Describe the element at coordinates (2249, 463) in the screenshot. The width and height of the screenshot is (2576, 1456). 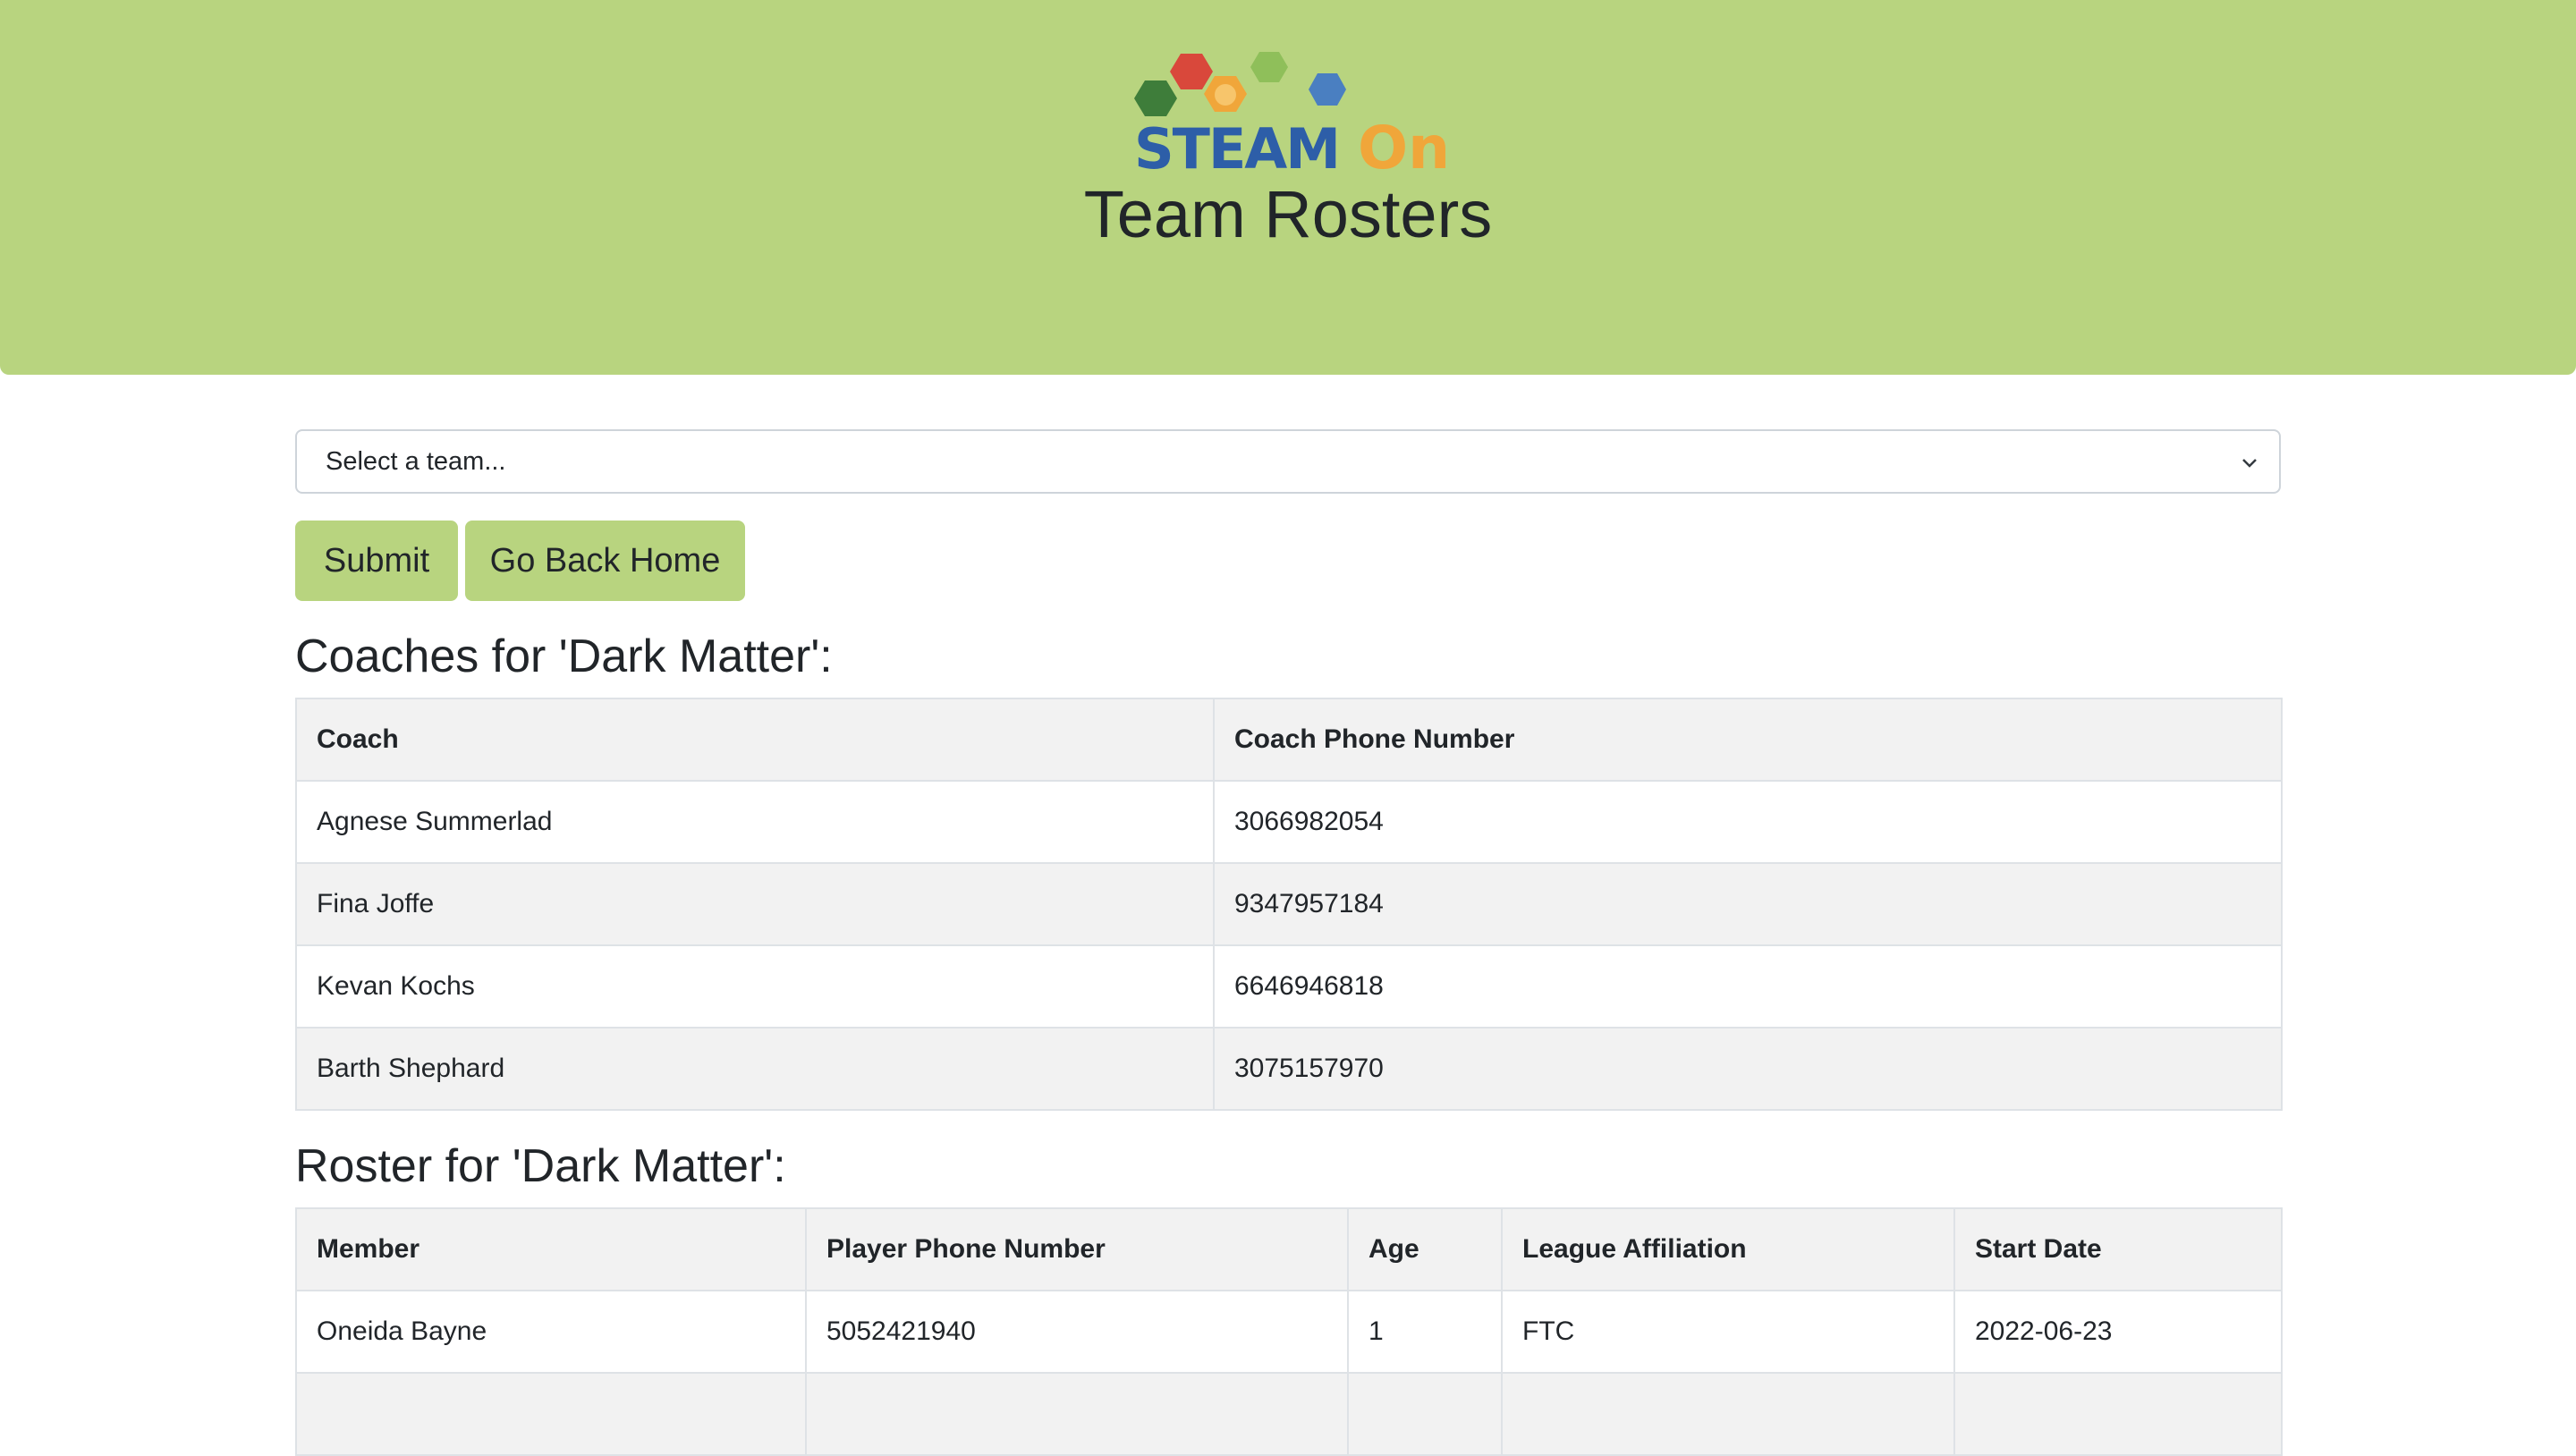
I see `chevron-down-icon` at that location.